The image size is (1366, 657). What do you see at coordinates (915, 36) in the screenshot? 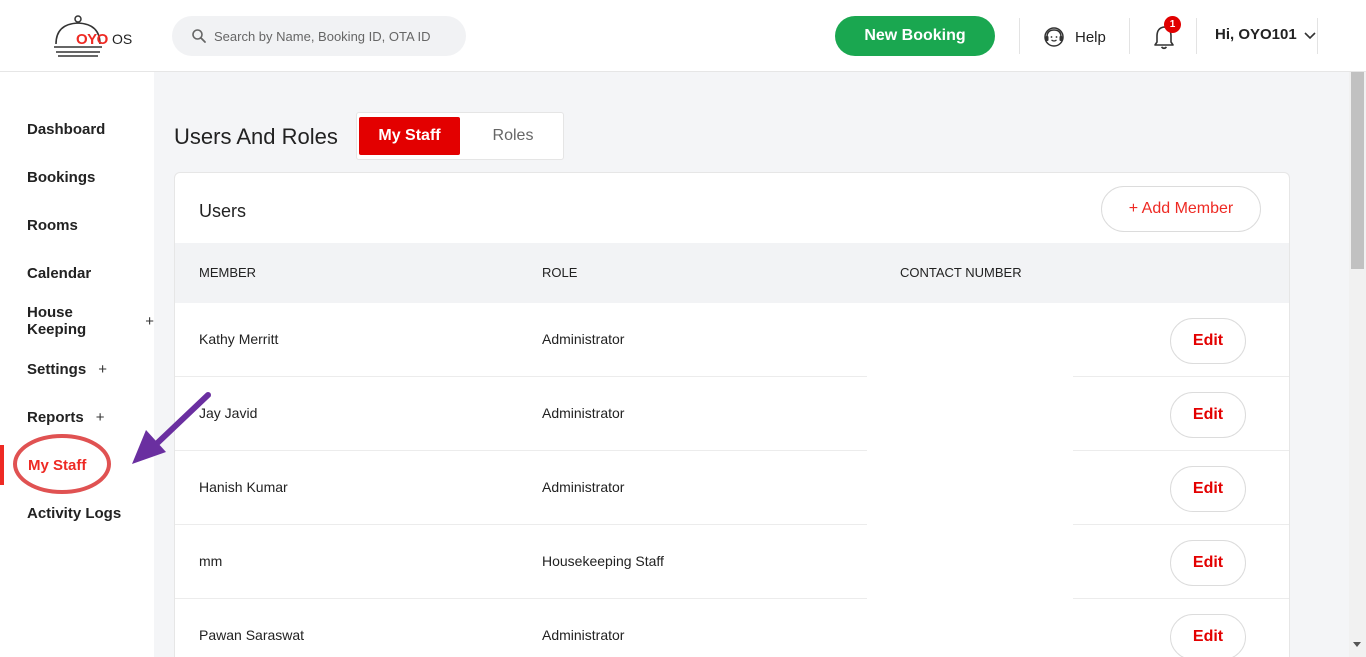
I see `new-booking-button: New Booking` at bounding box center [915, 36].